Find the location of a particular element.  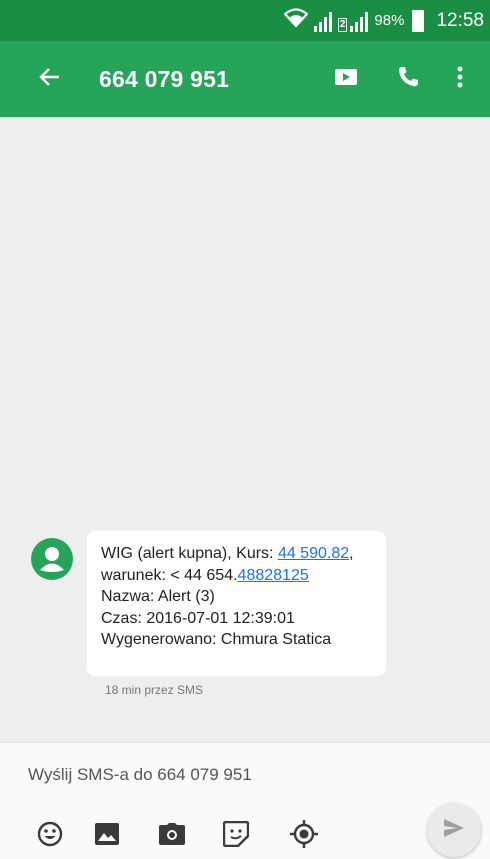

message-line-4: Czas: 2016-07-01 12:39:01 is located at coordinates (198, 618).